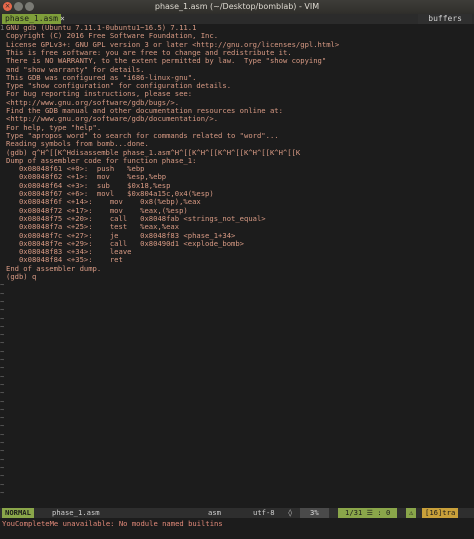 Image resolution: width=474 pixels, height=539 pixels. Describe the element at coordinates (21, 276) in the screenshot. I see `buffer-line-text: (gdb) q` at that location.